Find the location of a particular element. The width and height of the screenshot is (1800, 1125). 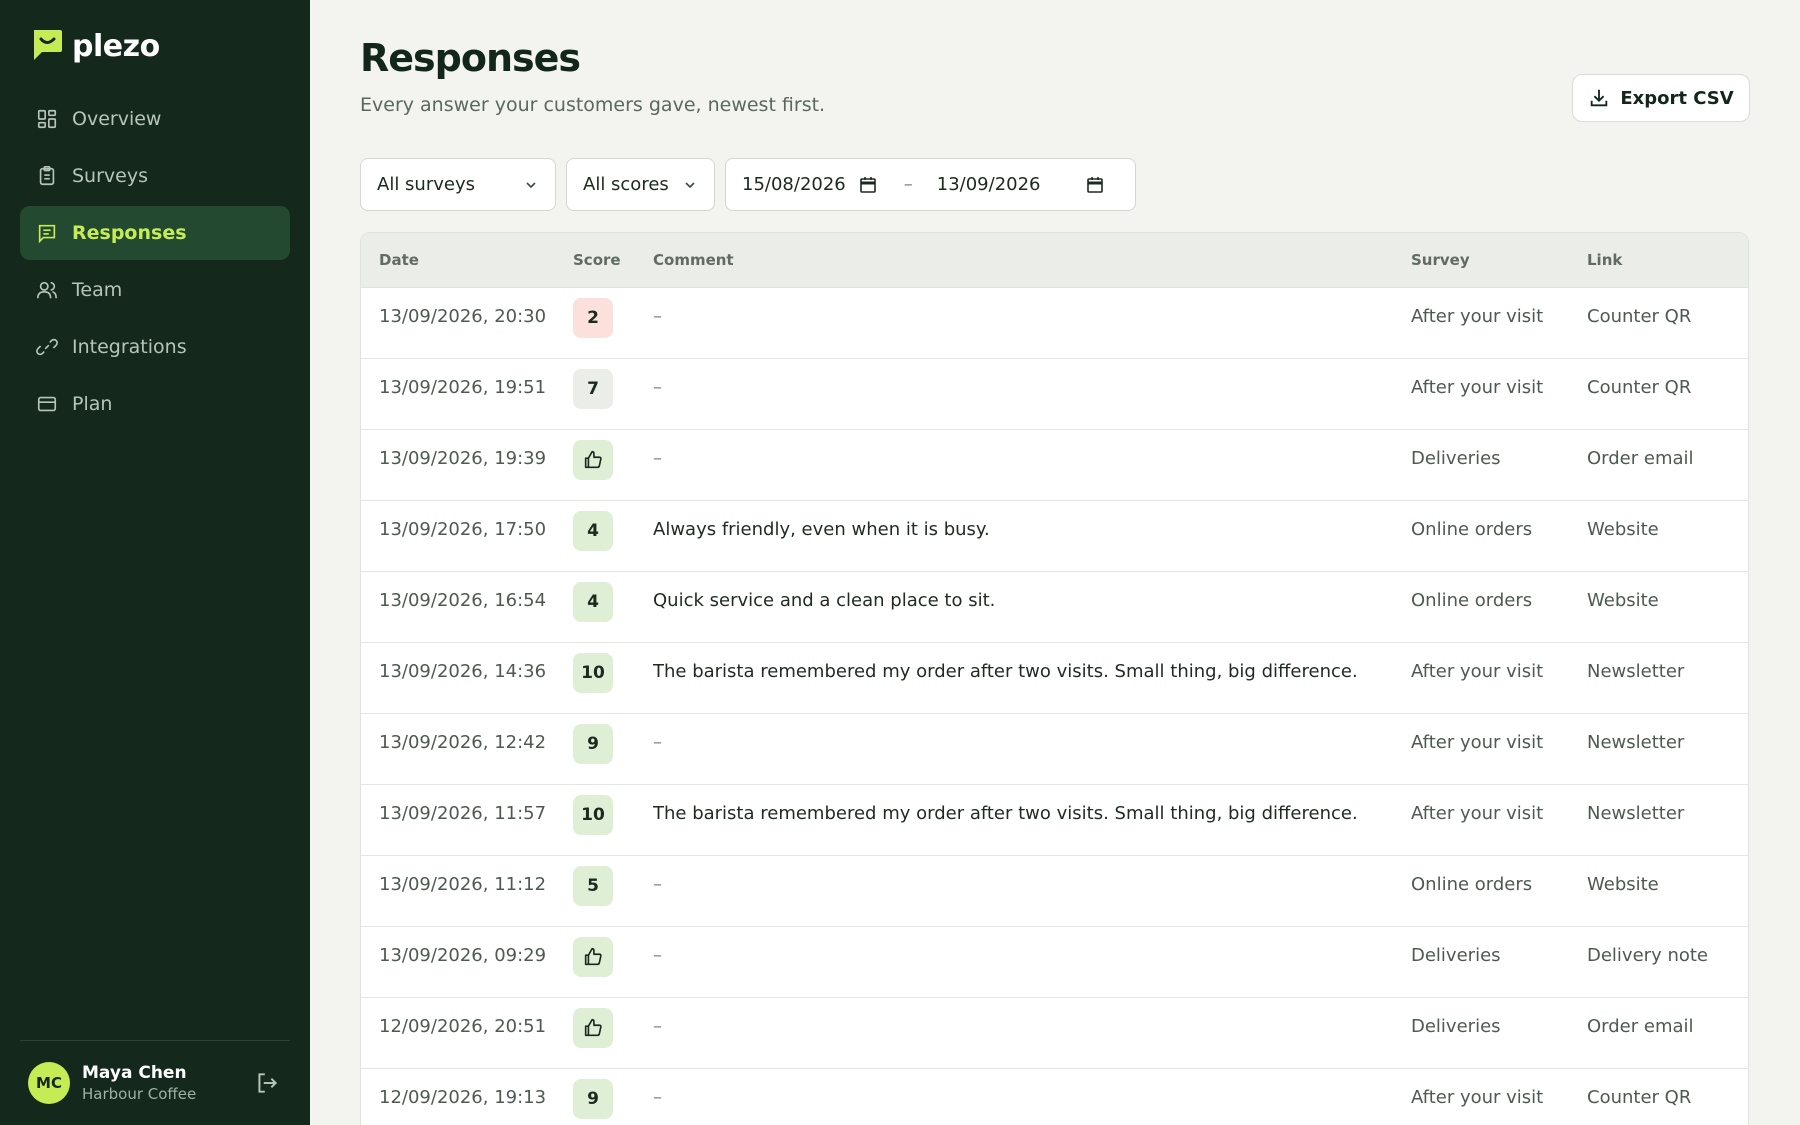

download-icon is located at coordinates (1599, 98).